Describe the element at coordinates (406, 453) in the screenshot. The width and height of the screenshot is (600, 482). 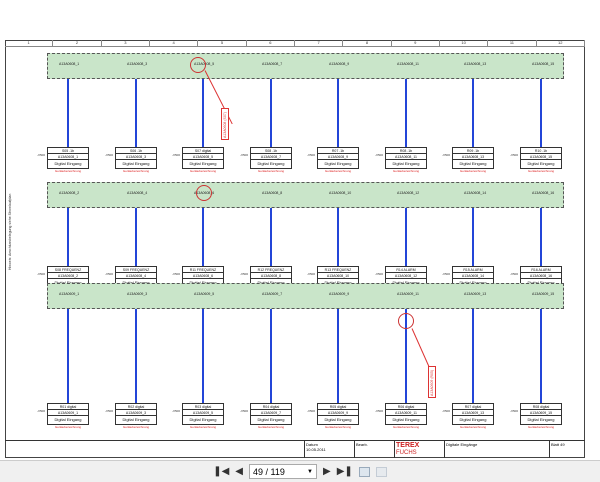
I see `sub-brand: FUCHS` at that location.